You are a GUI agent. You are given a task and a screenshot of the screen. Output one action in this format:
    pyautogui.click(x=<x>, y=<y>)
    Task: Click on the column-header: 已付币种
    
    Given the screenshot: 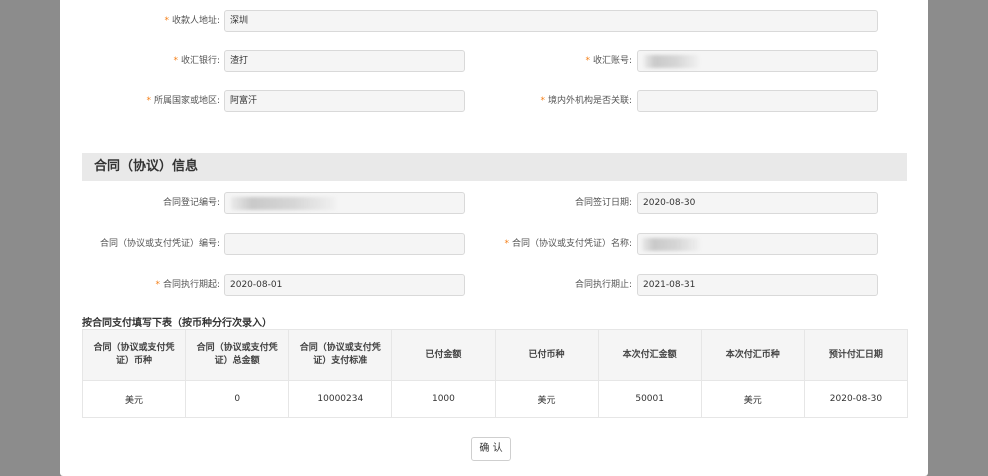 What is the action you would take?
    pyautogui.click(x=546, y=355)
    